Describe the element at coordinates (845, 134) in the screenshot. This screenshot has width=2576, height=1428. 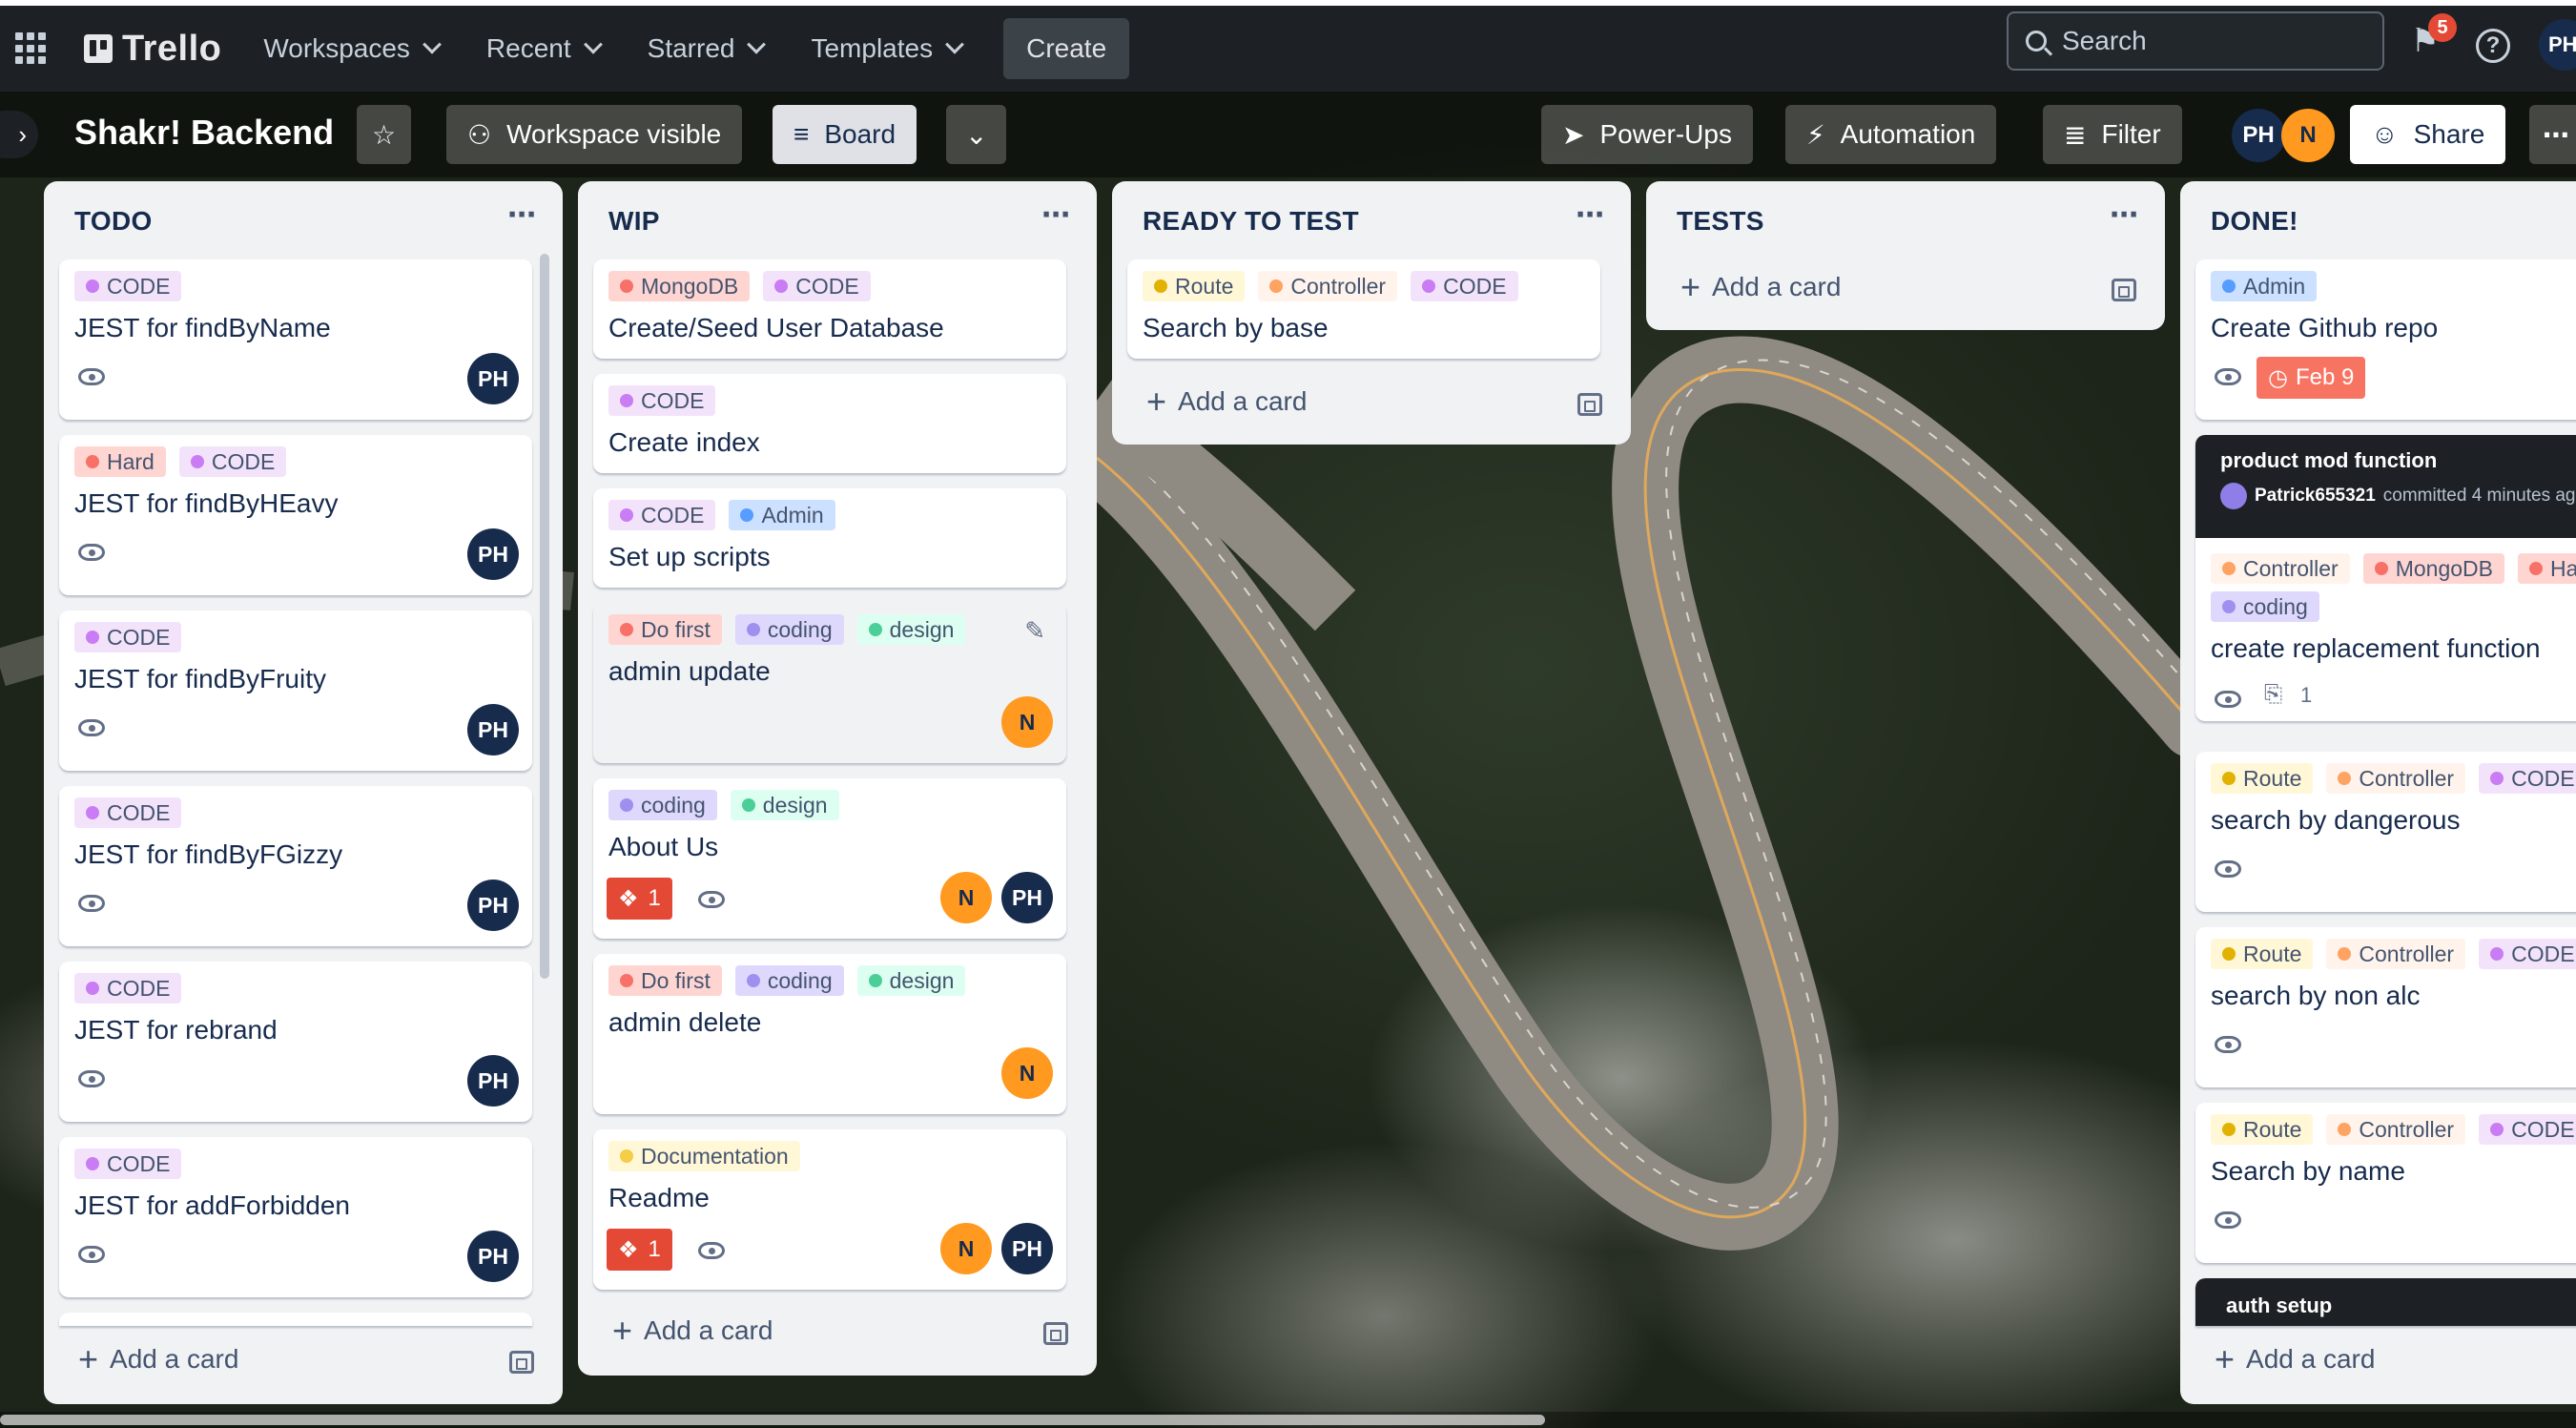
I see `board-view-button: ≡ Board` at that location.